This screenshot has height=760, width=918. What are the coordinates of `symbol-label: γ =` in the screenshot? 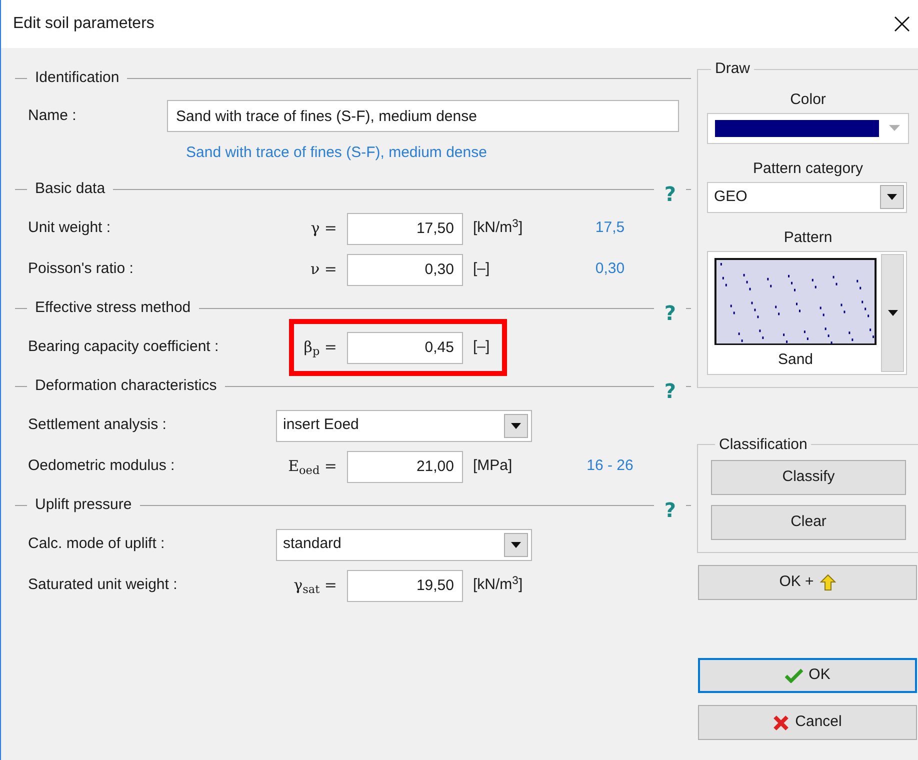 It's located at (323, 229).